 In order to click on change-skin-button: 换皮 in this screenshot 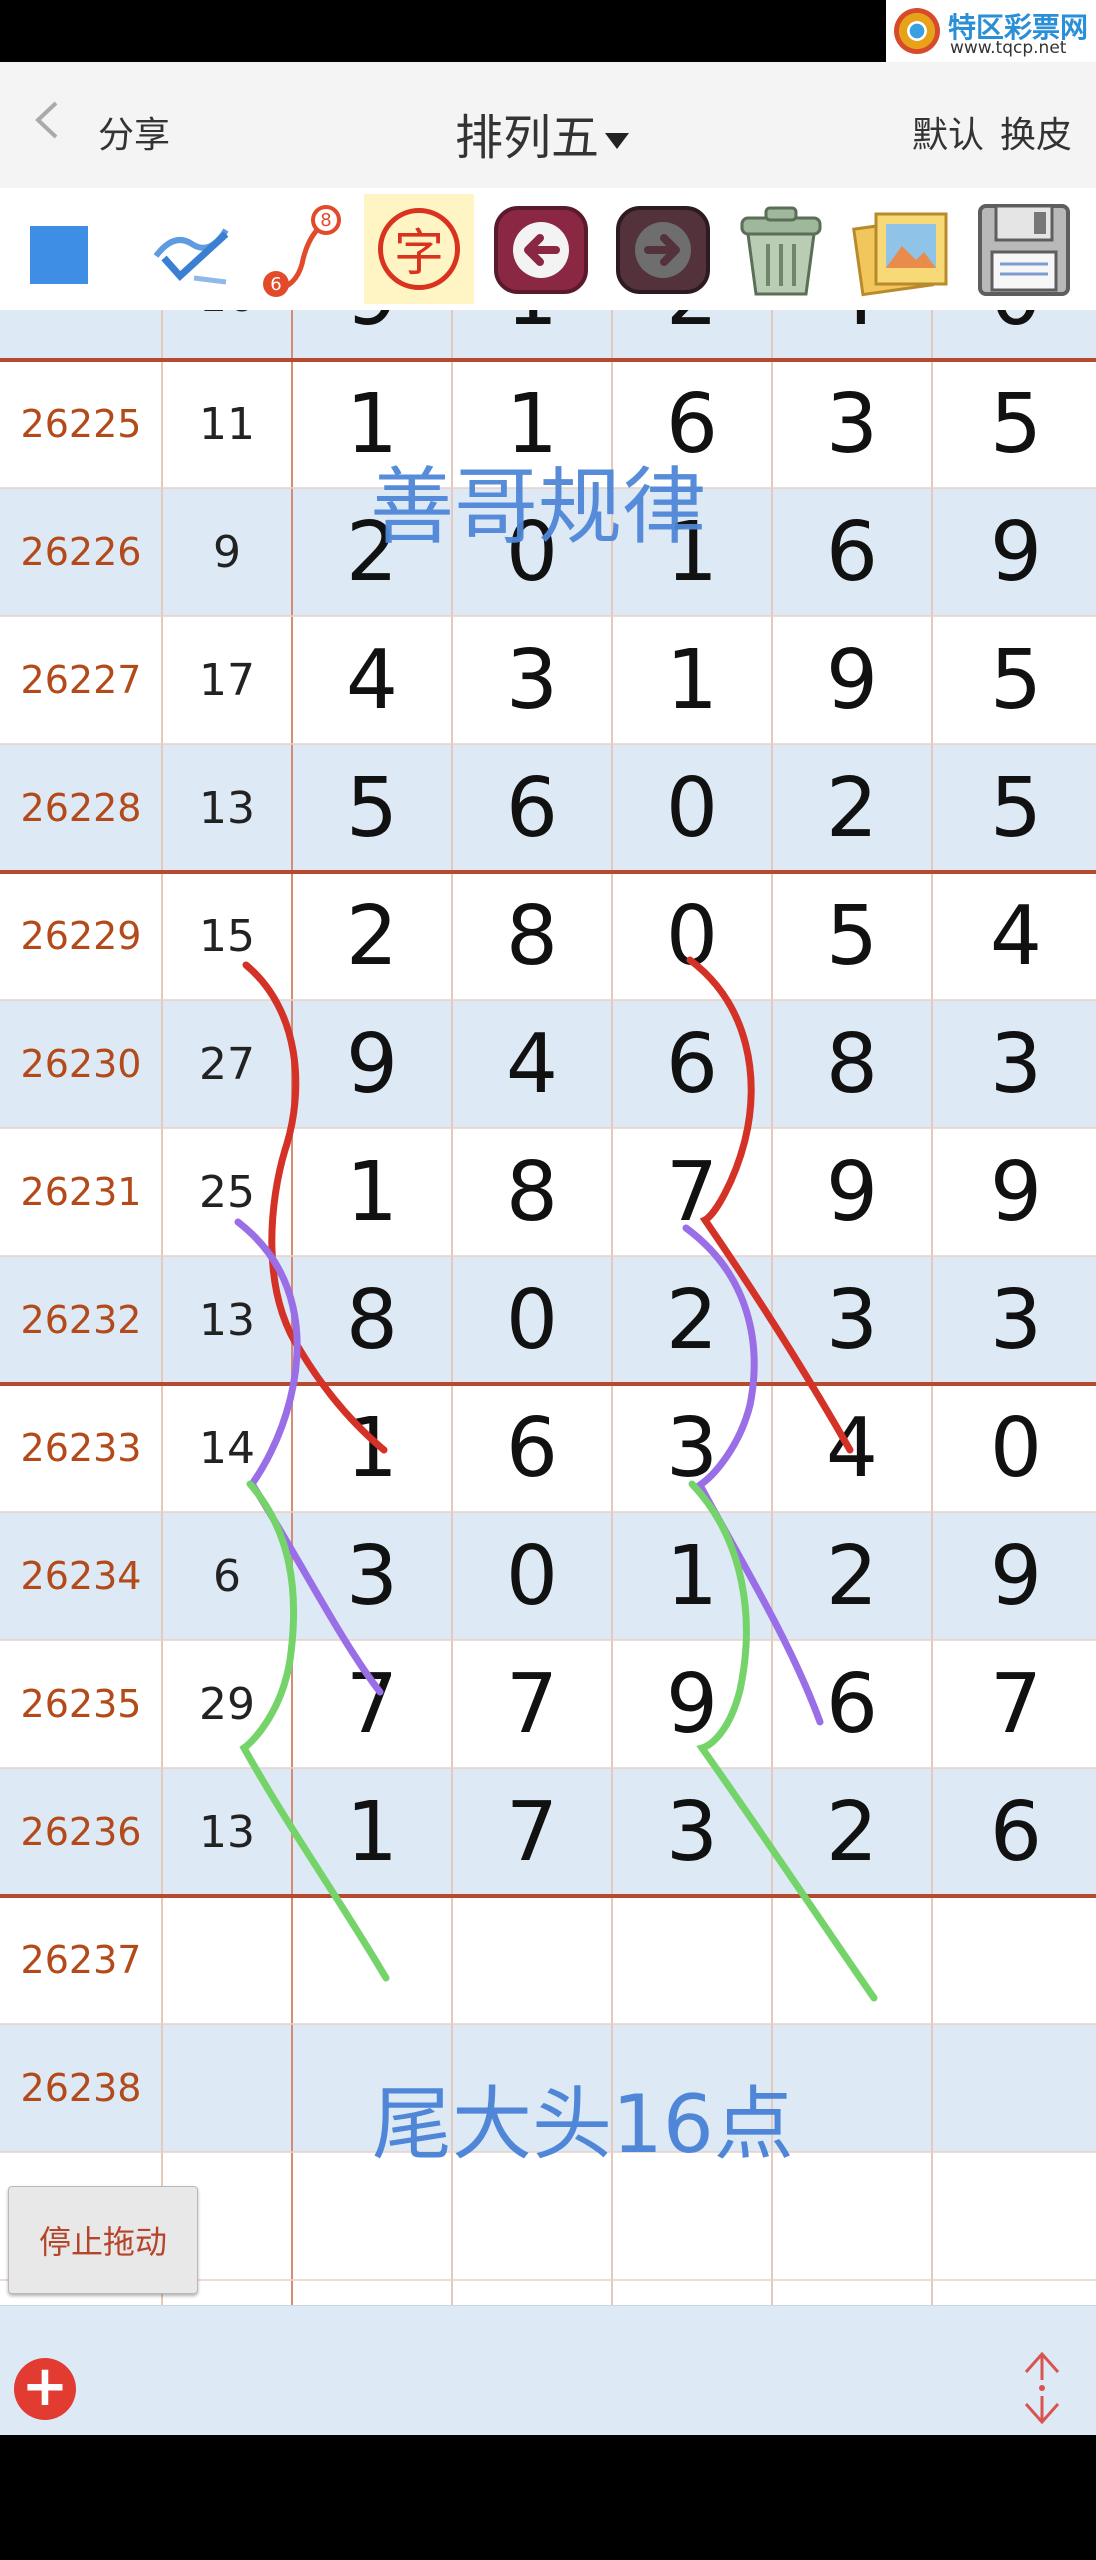, I will do `click(1036, 132)`.